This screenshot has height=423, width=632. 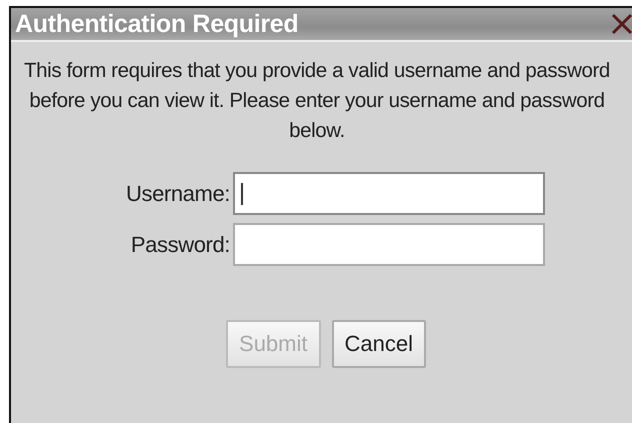 What do you see at coordinates (621, 24) in the screenshot?
I see `close-icon` at bounding box center [621, 24].